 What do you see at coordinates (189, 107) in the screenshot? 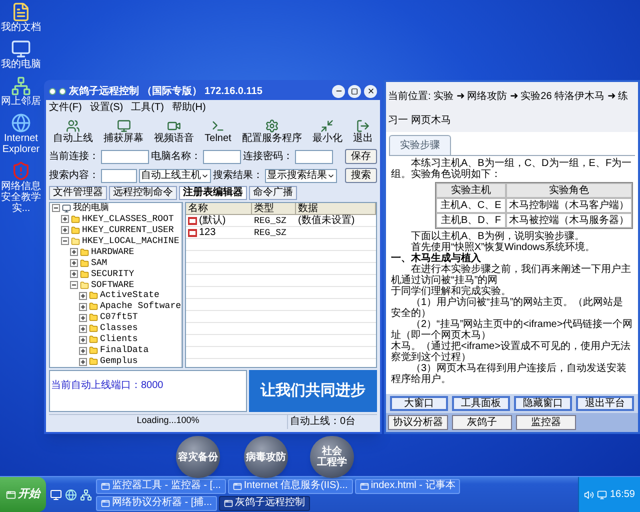
I see `menu-item: 帮助(H)` at bounding box center [189, 107].